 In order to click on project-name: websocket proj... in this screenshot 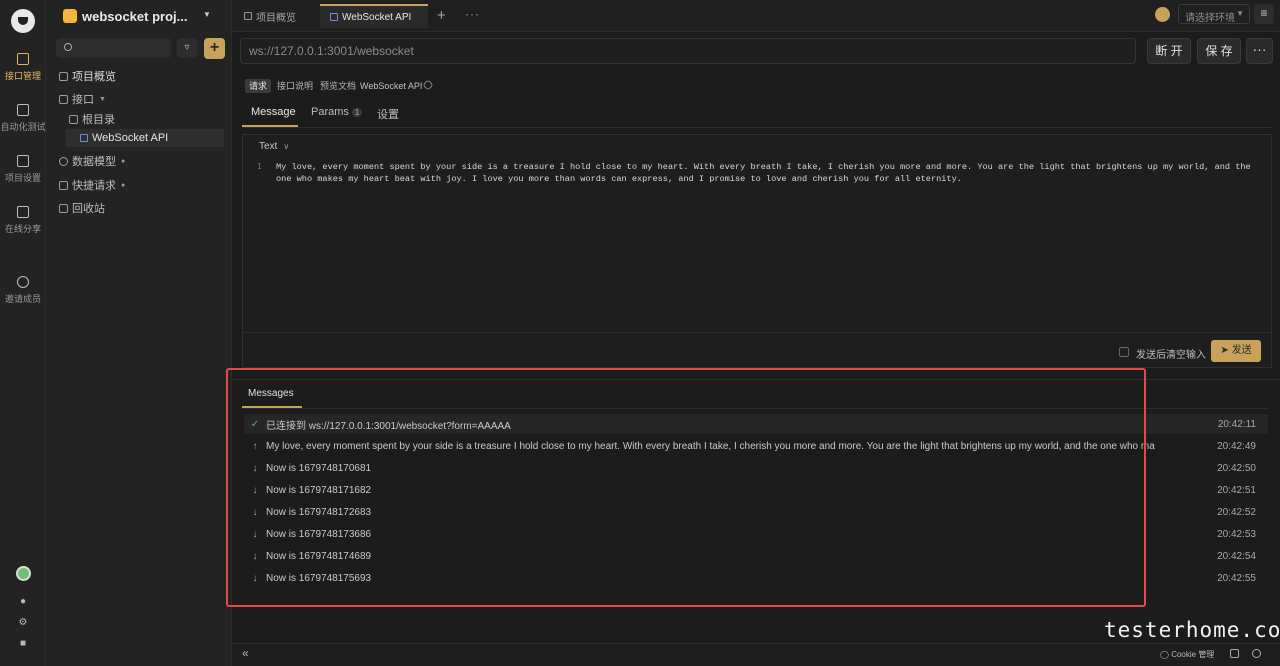, I will do `click(135, 16)`.